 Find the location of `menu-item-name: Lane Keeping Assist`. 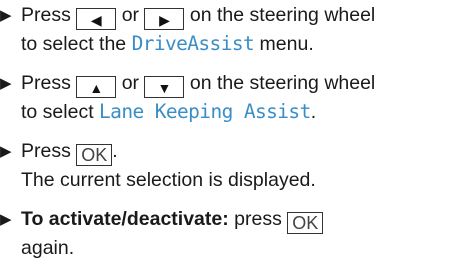

menu-item-name: Lane Keeping Assist is located at coordinates (205, 111).